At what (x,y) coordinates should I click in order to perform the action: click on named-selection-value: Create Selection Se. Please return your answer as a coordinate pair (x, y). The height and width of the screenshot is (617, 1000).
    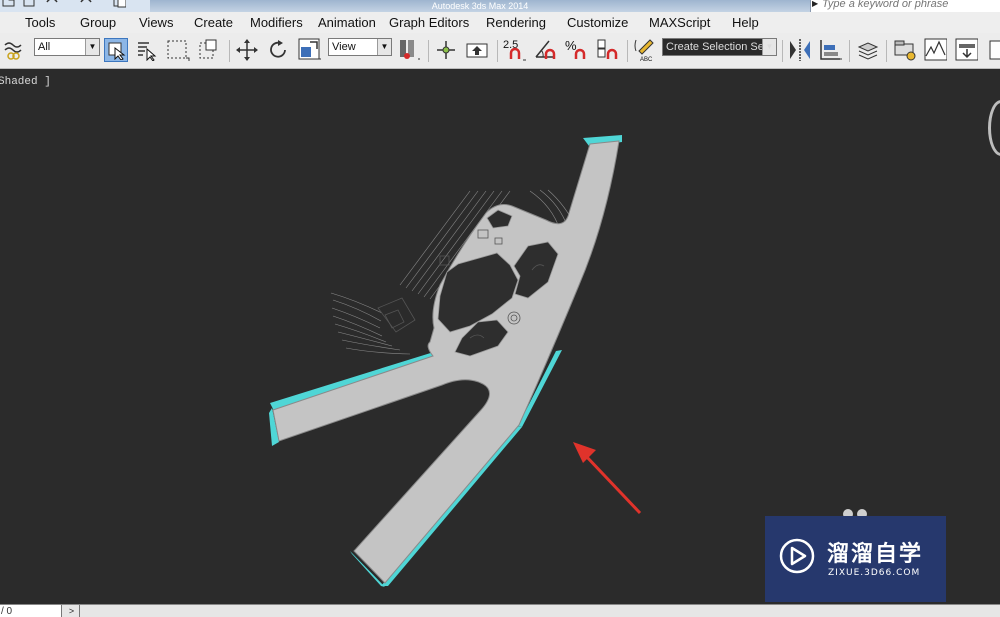
    Looking at the image, I should click on (715, 47).